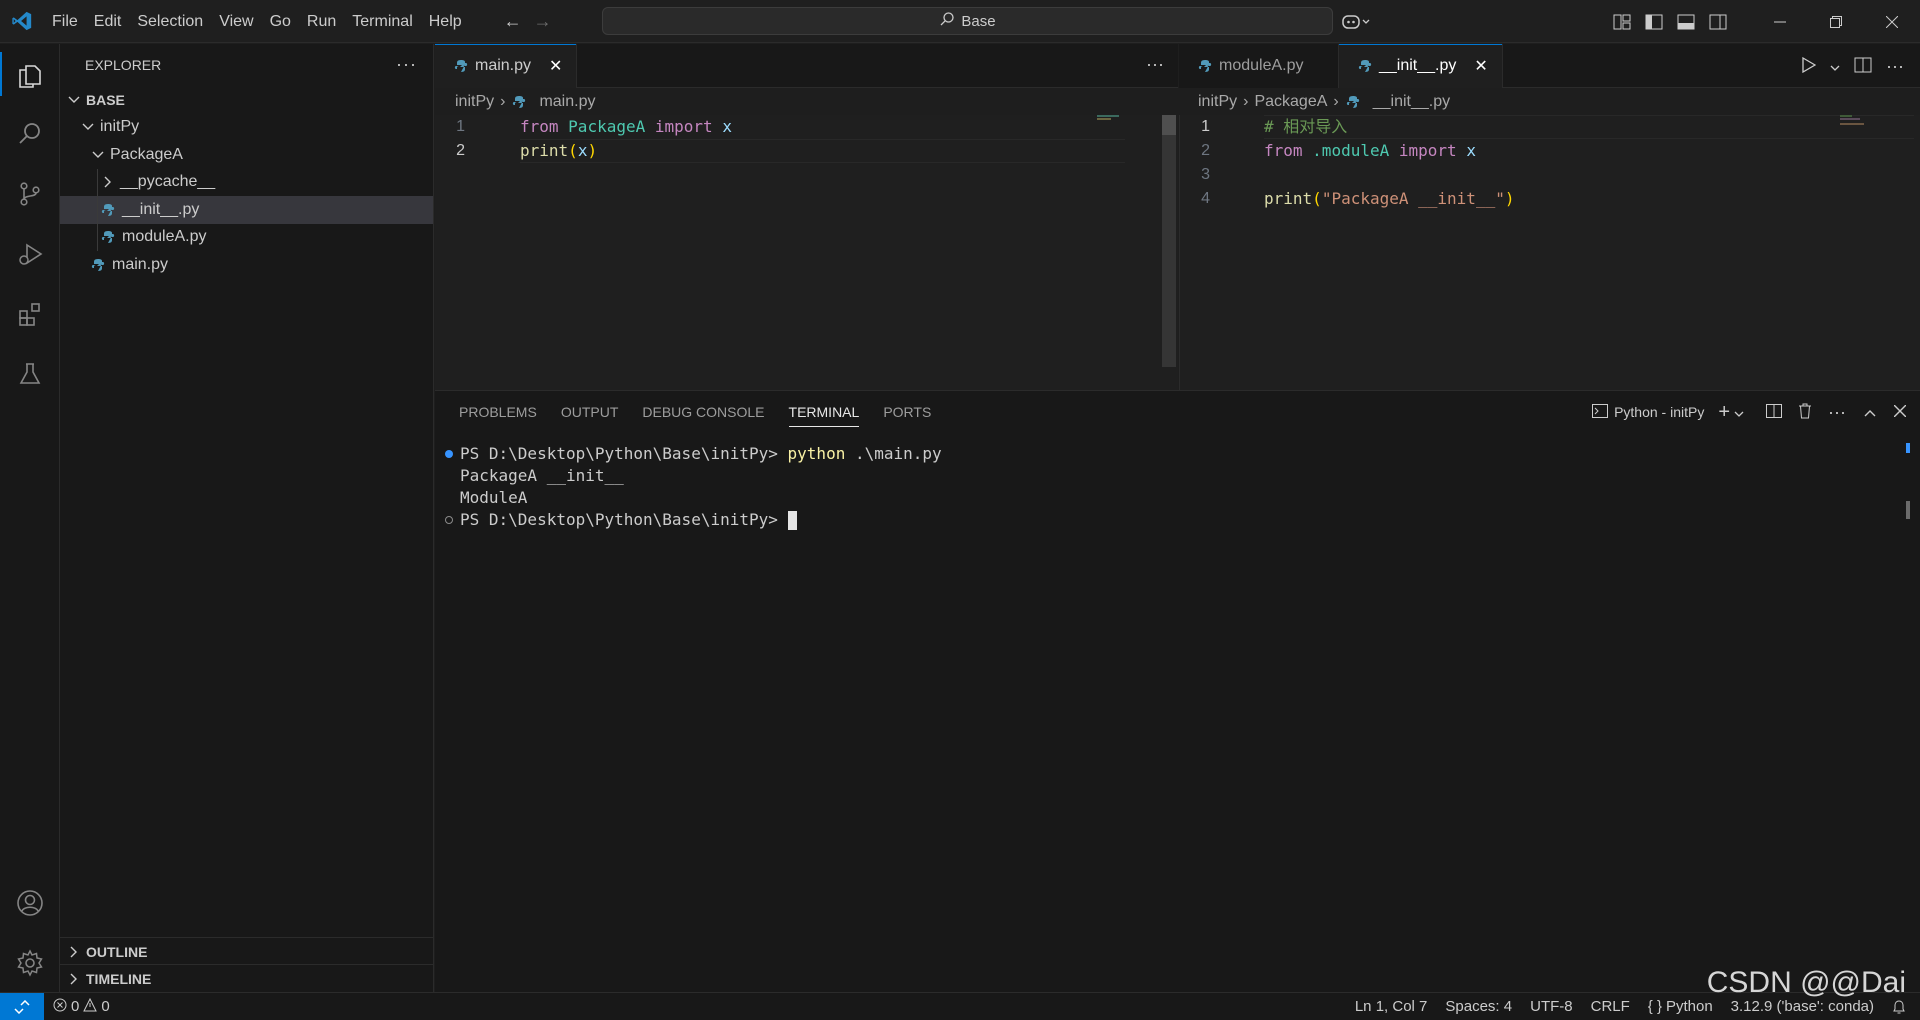 The width and height of the screenshot is (1920, 1020). What do you see at coordinates (1654, 21) in the screenshot?
I see `toggle-primary-sidebar-icon` at bounding box center [1654, 21].